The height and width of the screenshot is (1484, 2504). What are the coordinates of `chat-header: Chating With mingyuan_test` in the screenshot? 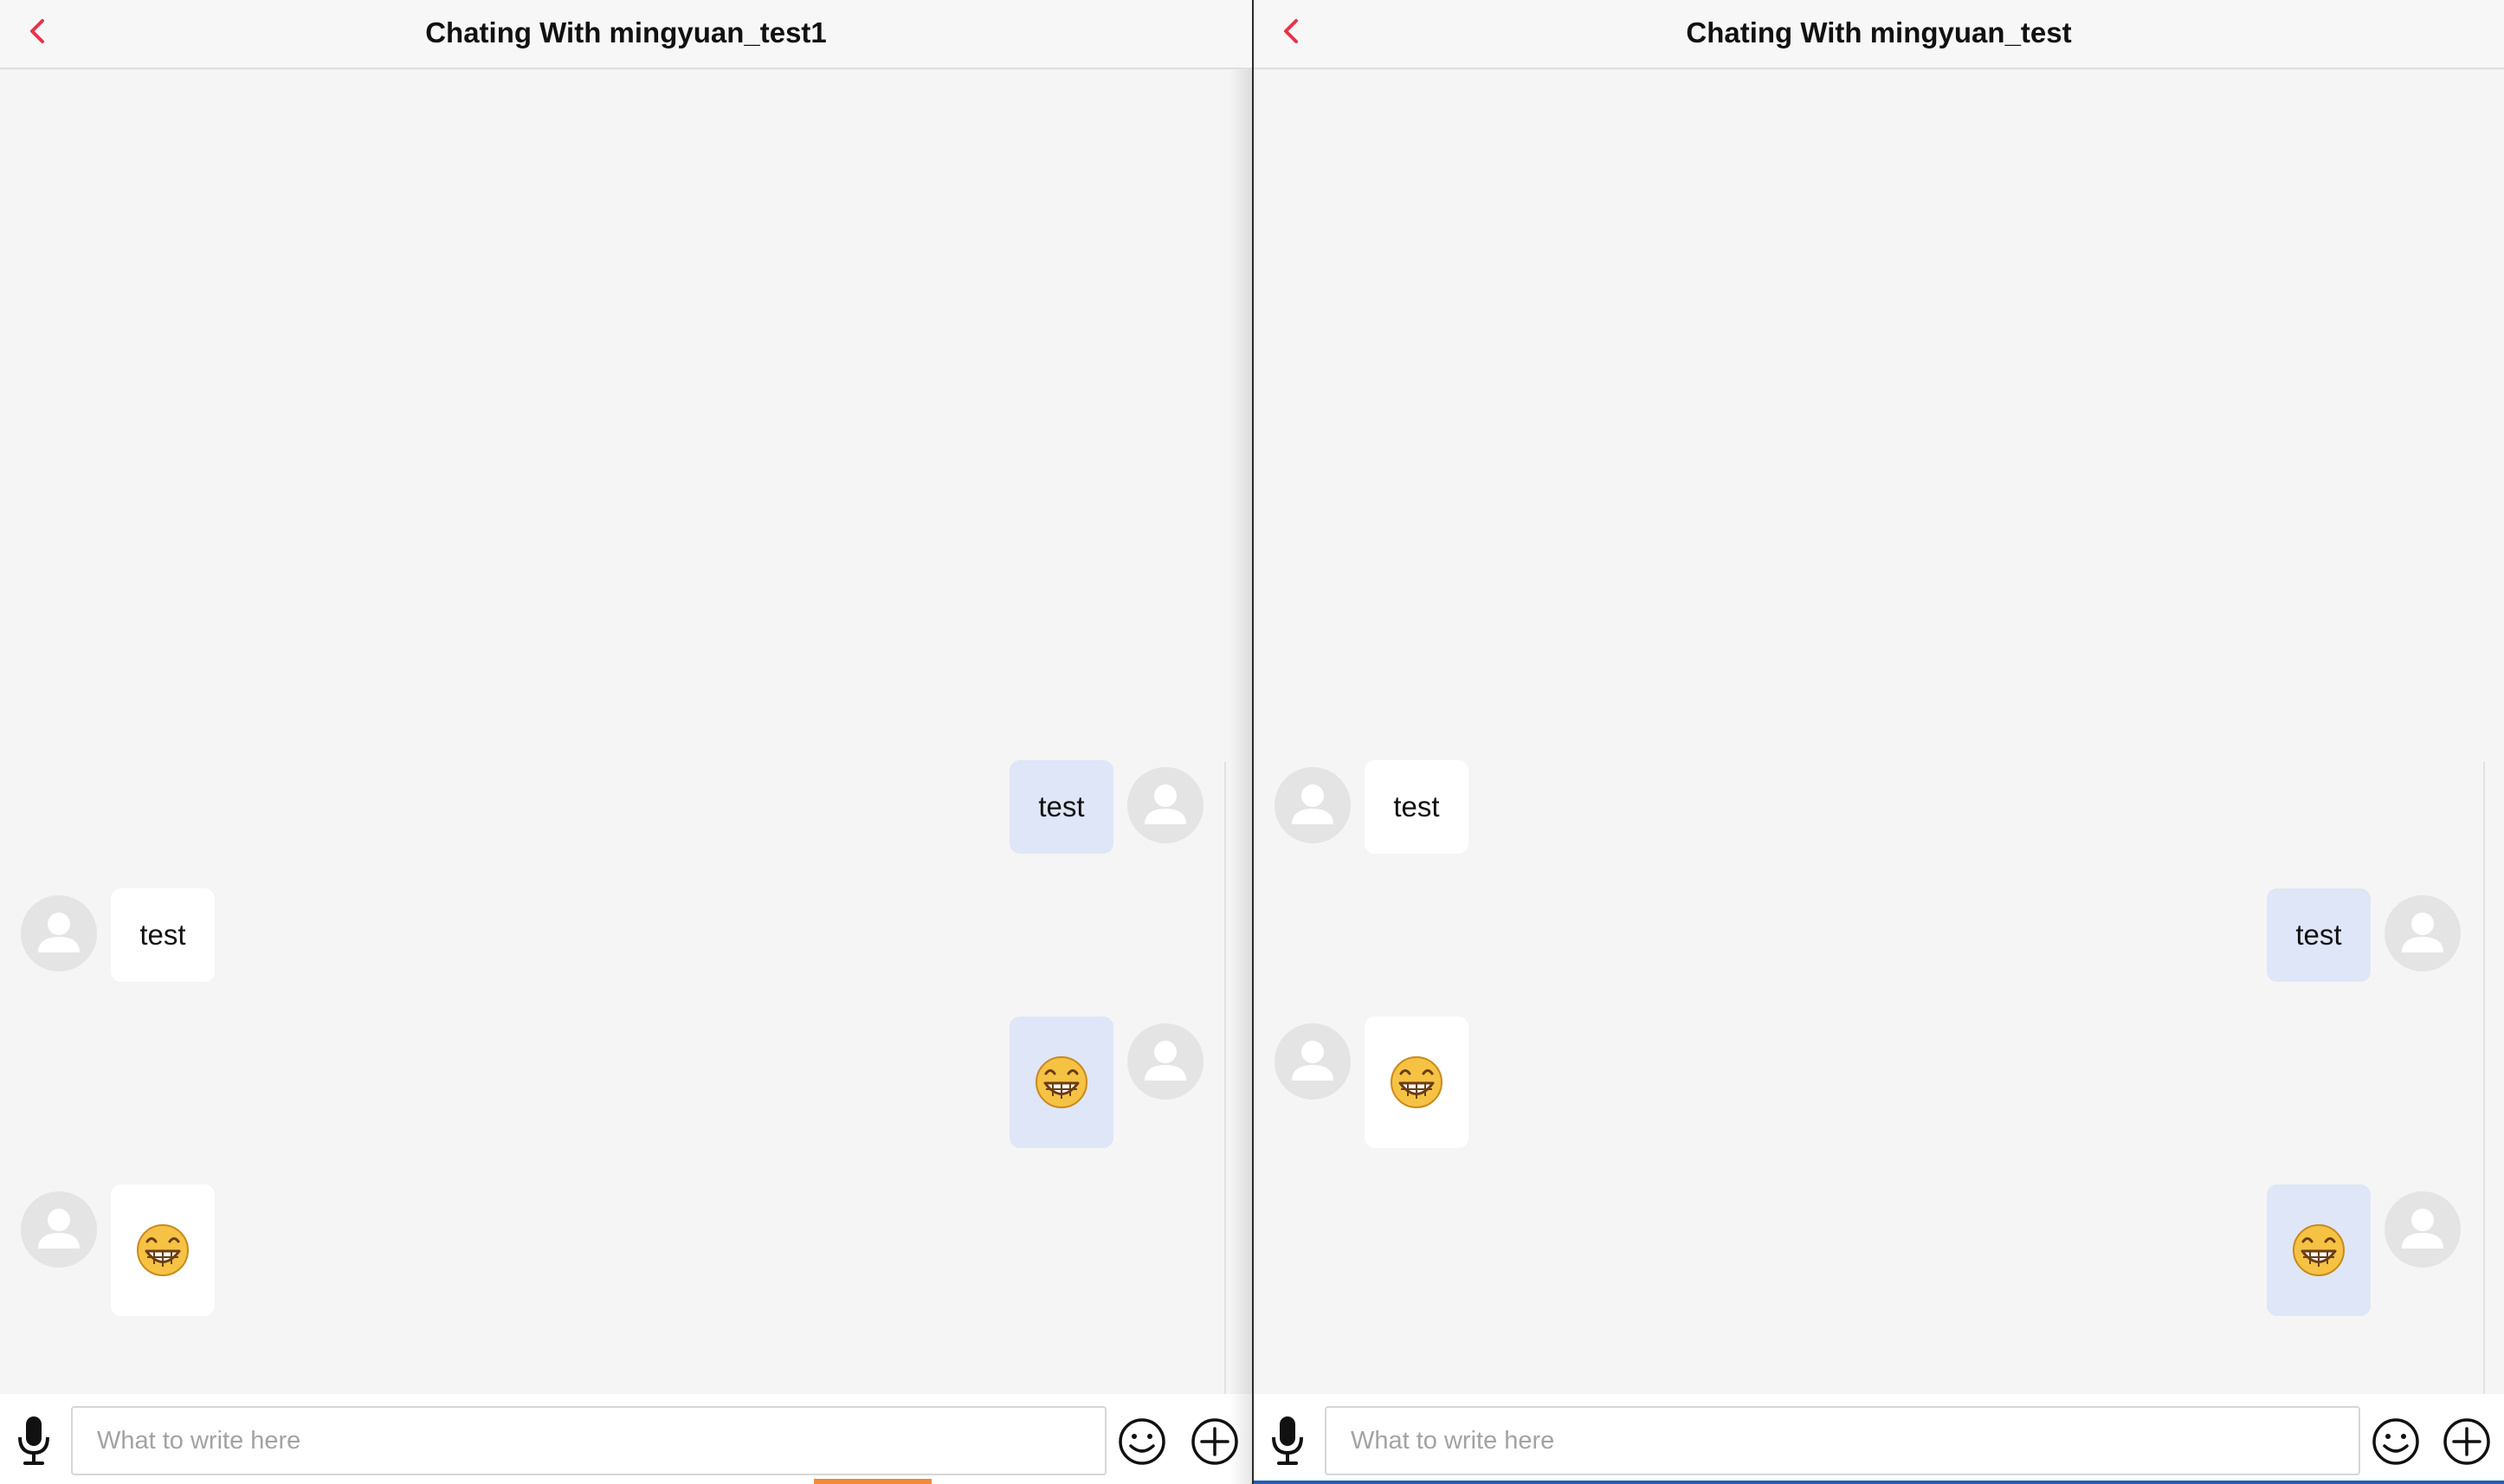 It's located at (1879, 34).